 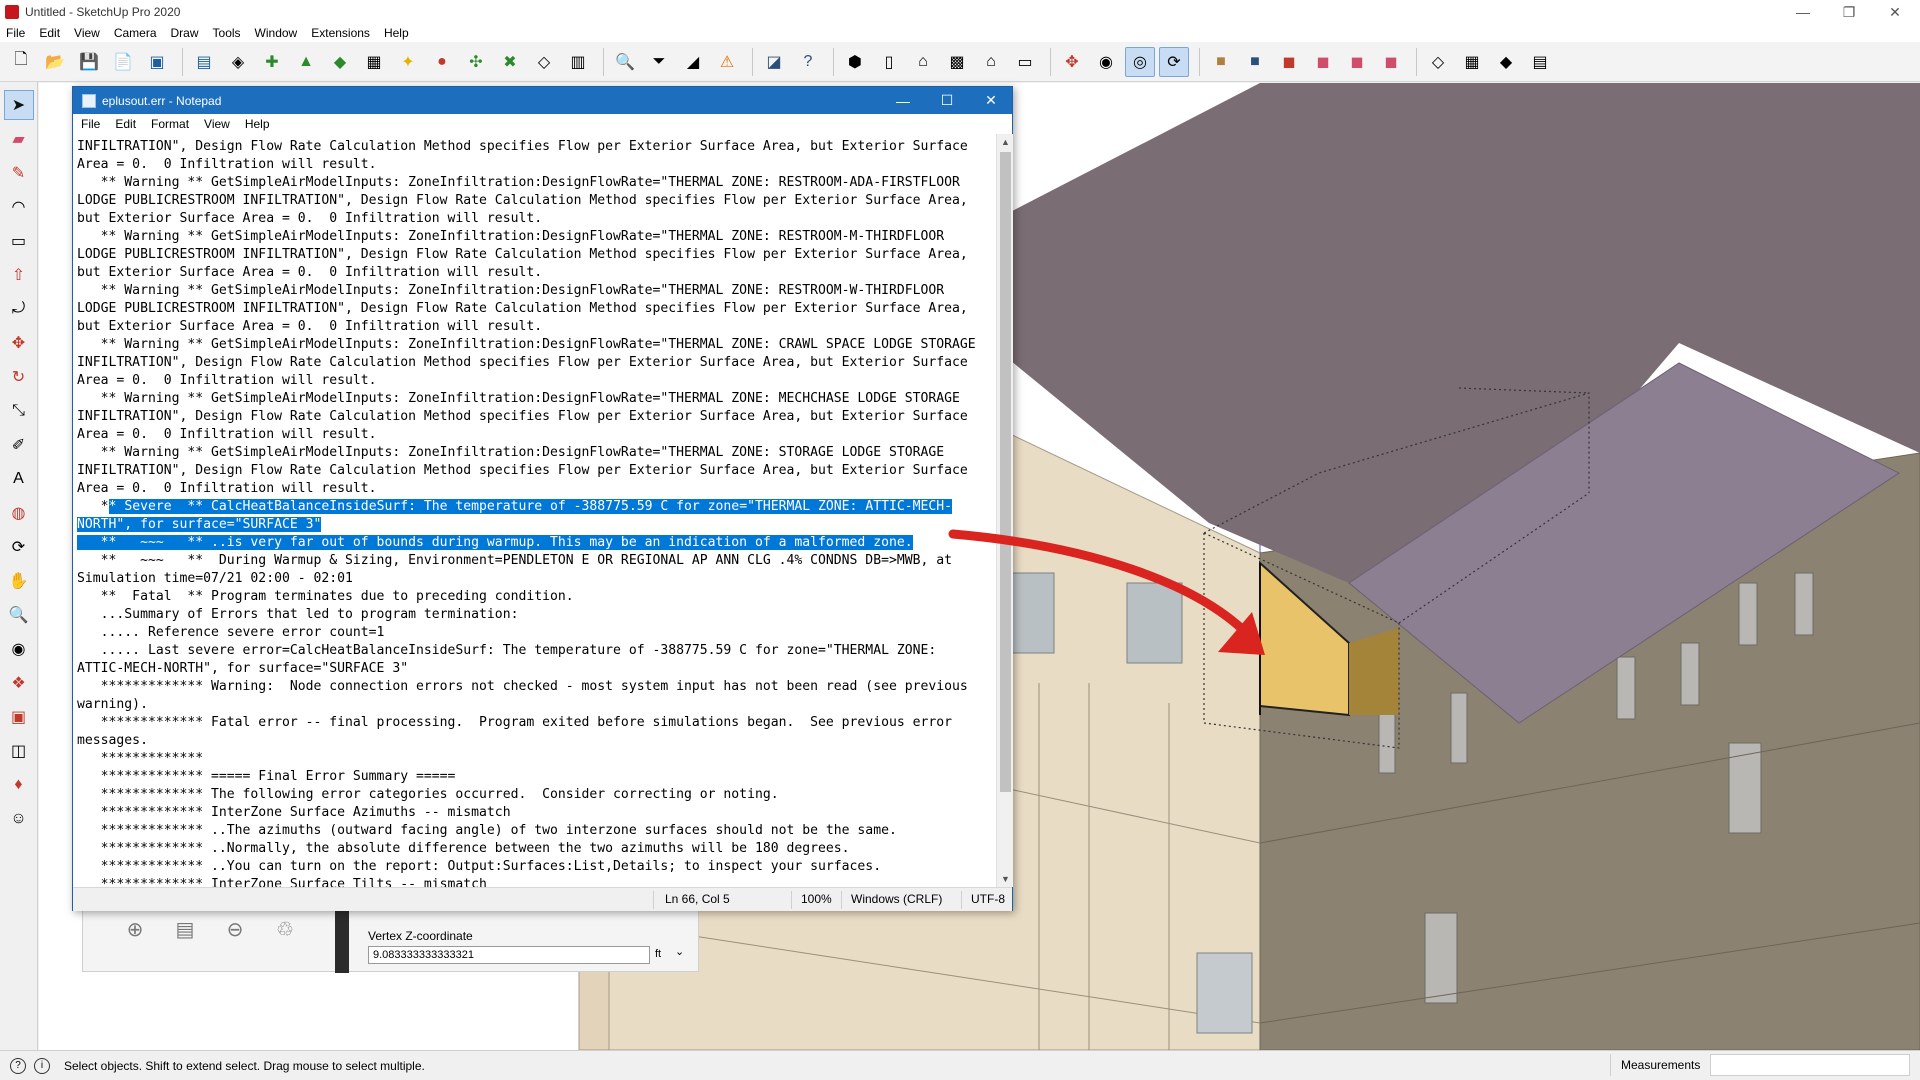 I want to click on np-menu-format: Format, so click(x=170, y=124).